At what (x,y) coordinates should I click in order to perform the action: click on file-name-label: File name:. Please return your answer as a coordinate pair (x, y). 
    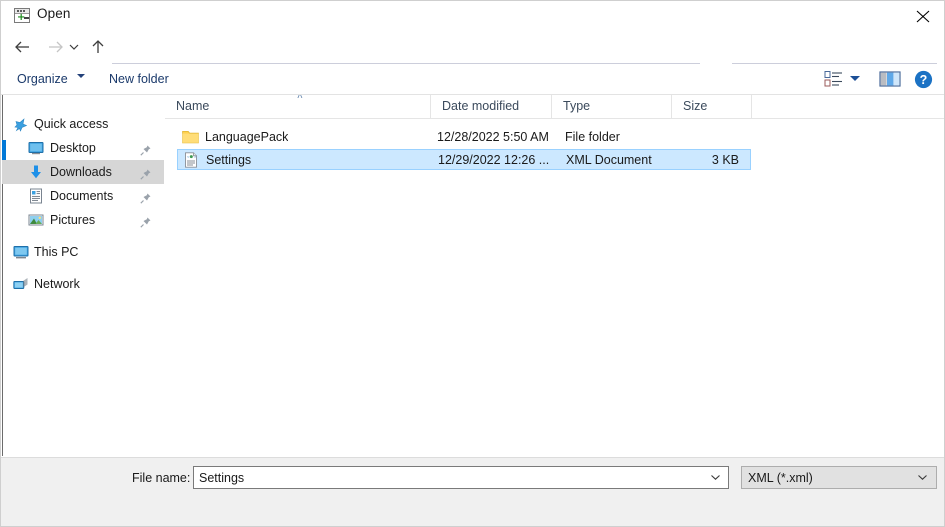
    Looking at the image, I should click on (161, 478).